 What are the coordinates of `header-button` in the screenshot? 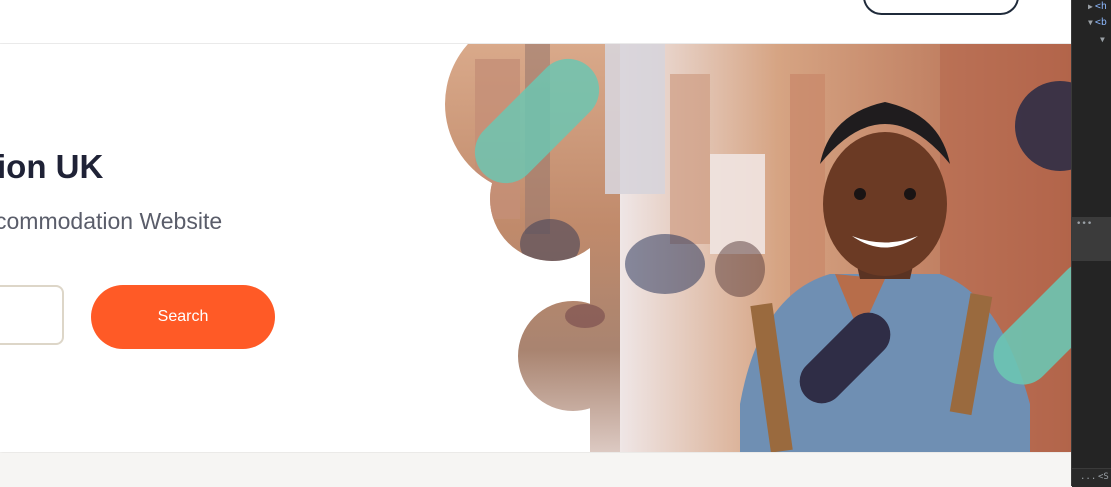 It's located at (941, 7).